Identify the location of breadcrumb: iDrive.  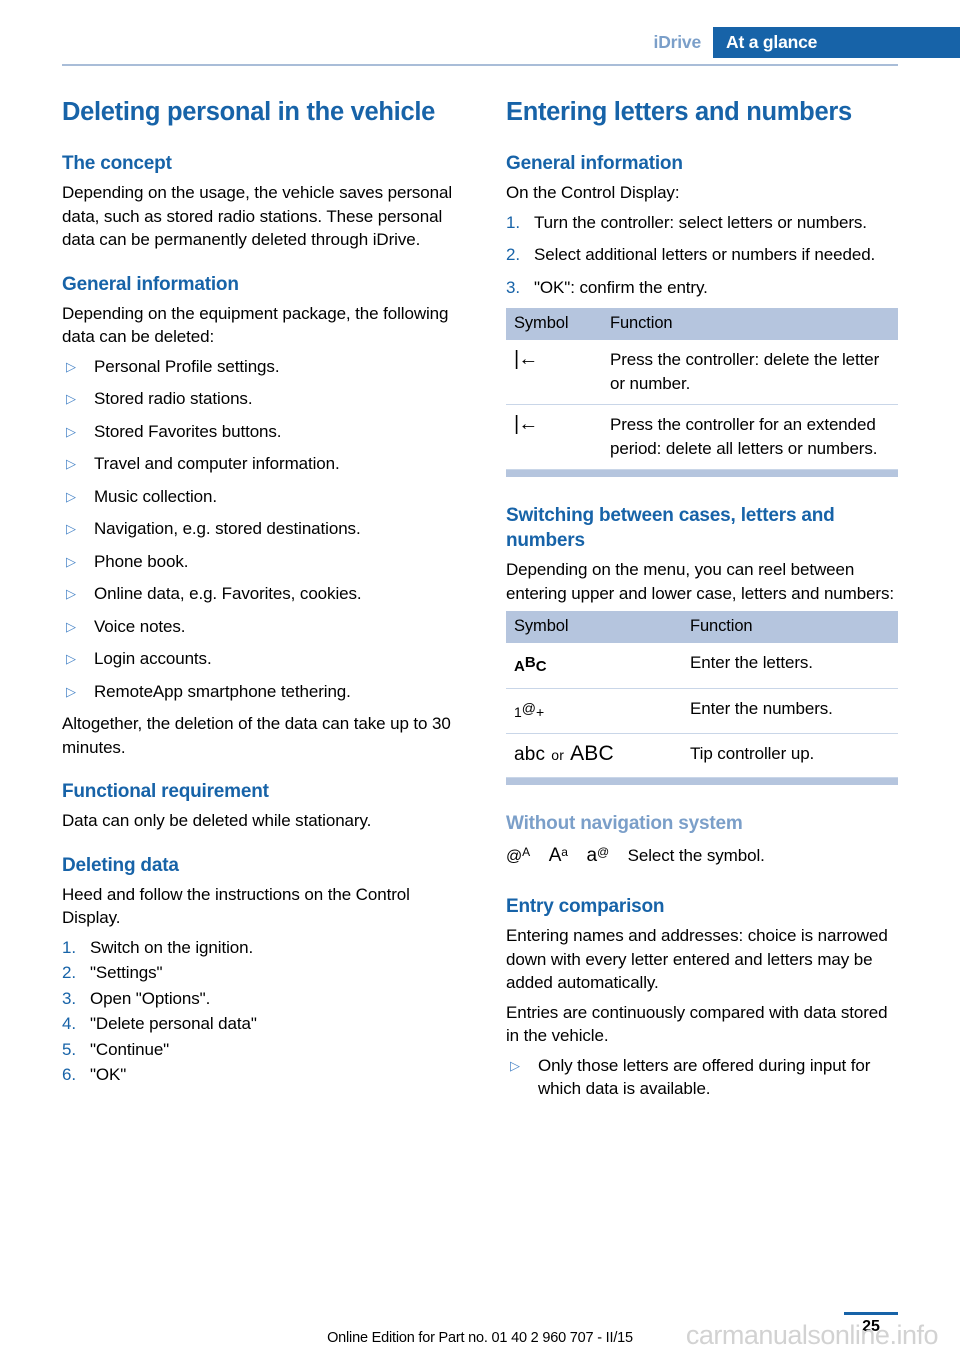
(677, 42).